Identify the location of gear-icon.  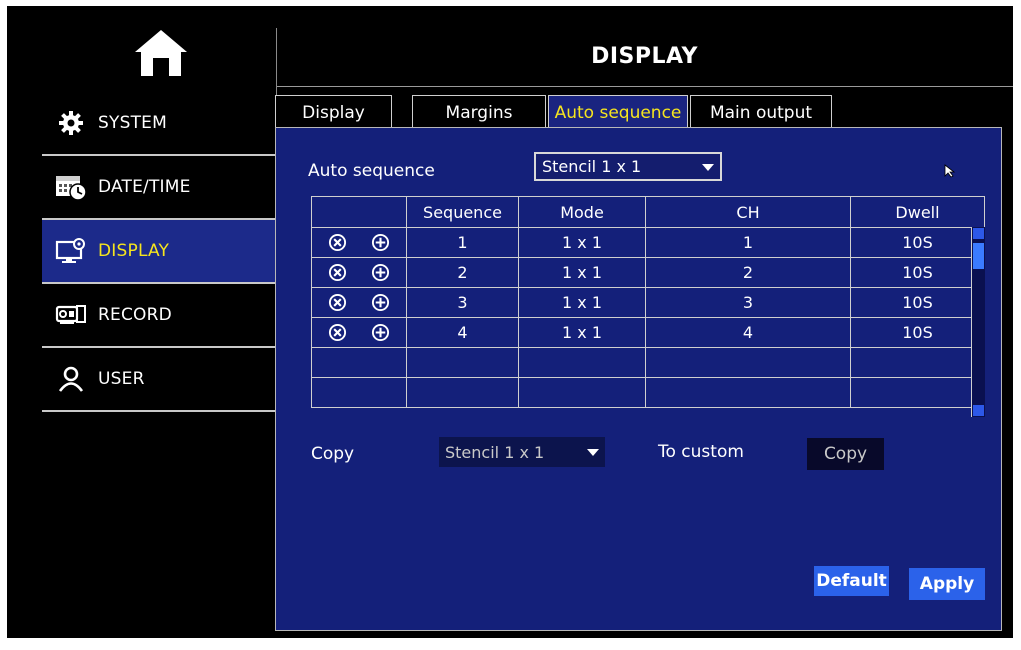
(71, 123).